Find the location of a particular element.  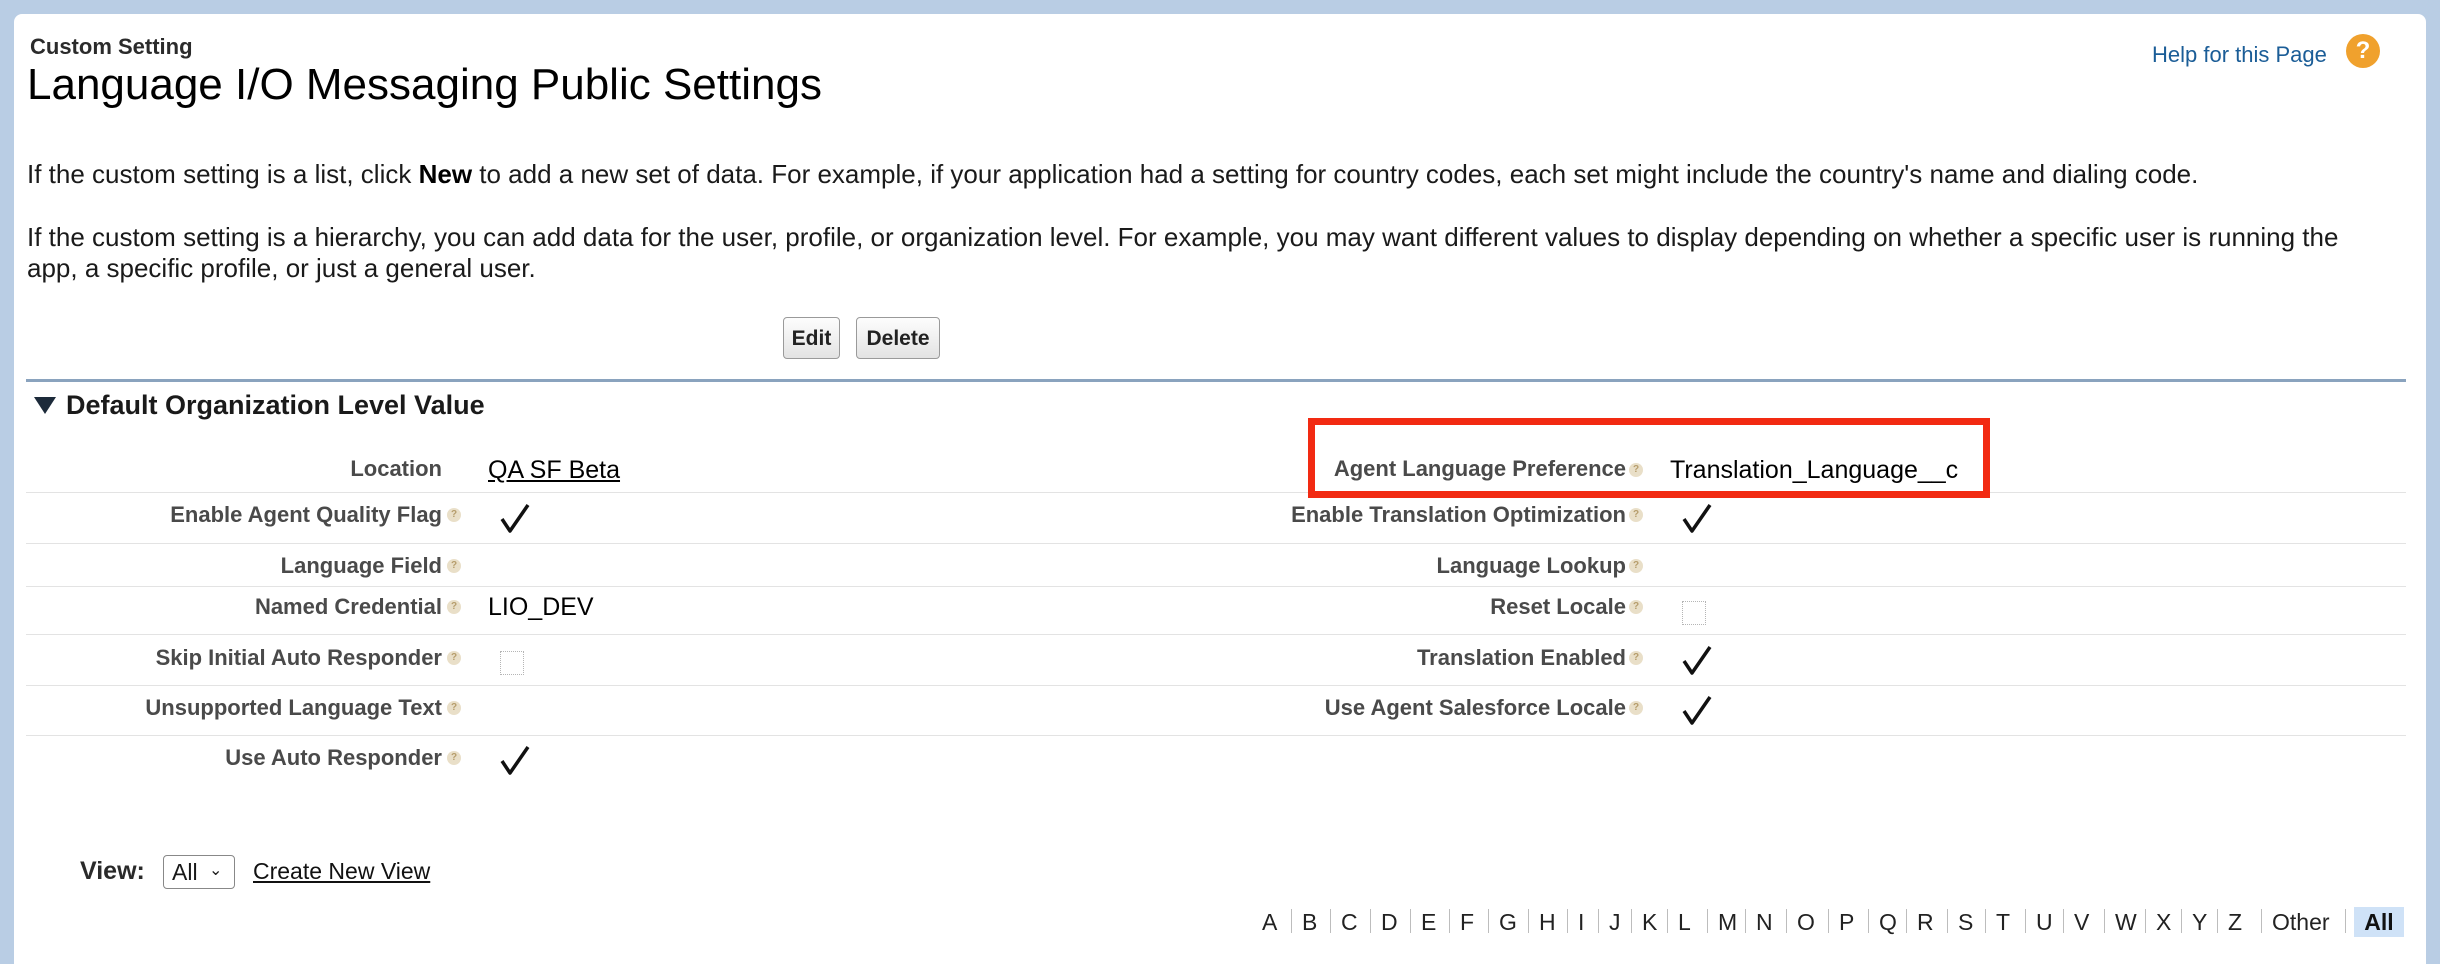

named-credential-value: LIO_DEV is located at coordinates (541, 607).